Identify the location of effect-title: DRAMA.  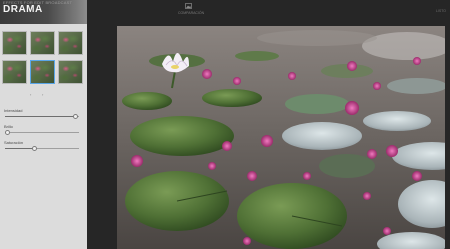
(23, 9).